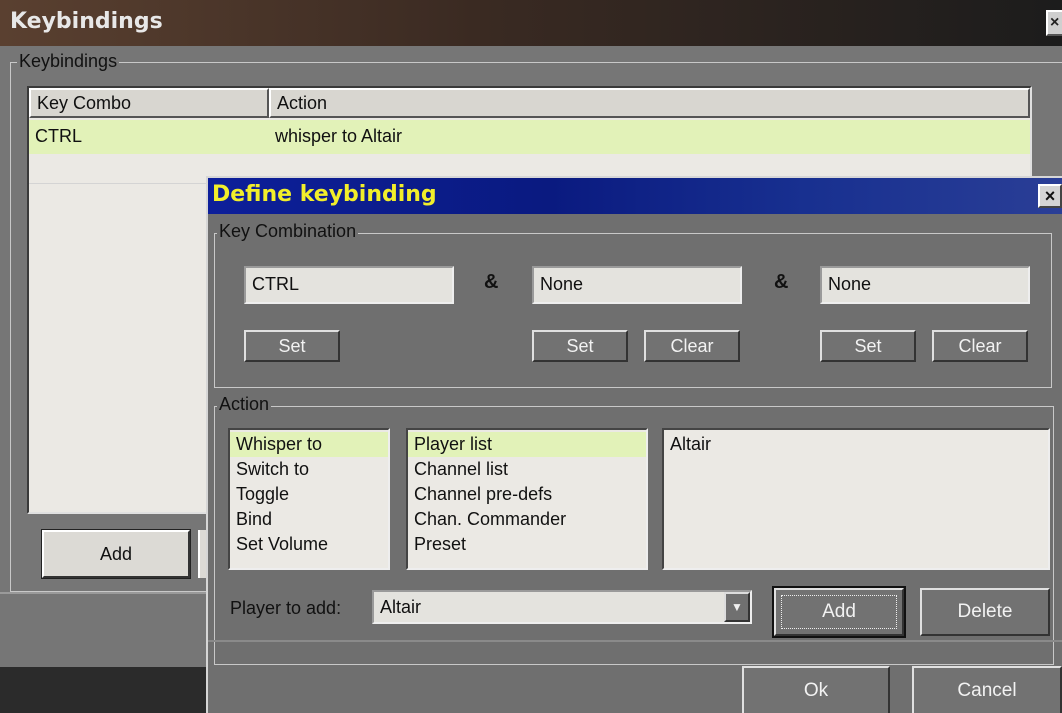 The image size is (1062, 713). I want to click on keybindings-group-label: Keybindings, so click(68, 61).